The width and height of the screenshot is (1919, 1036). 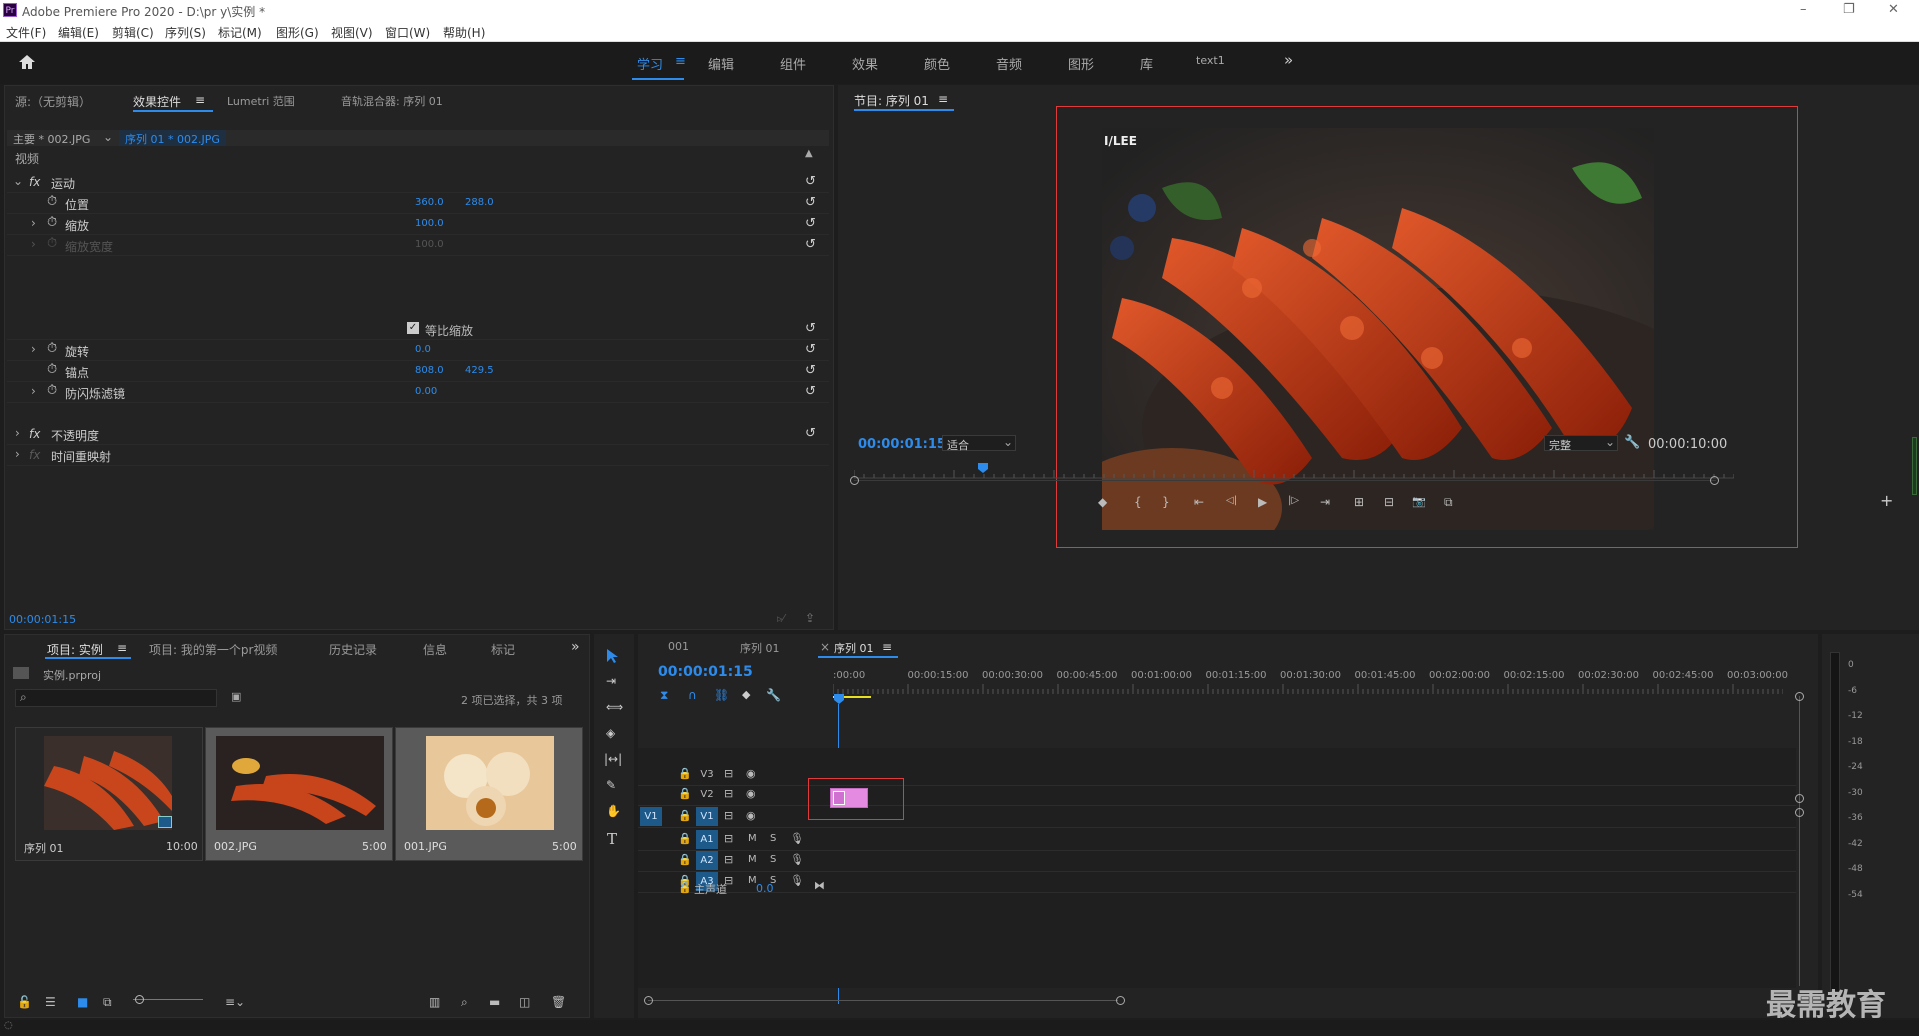 I want to click on step-back-icon: ◁|, so click(x=1231, y=500).